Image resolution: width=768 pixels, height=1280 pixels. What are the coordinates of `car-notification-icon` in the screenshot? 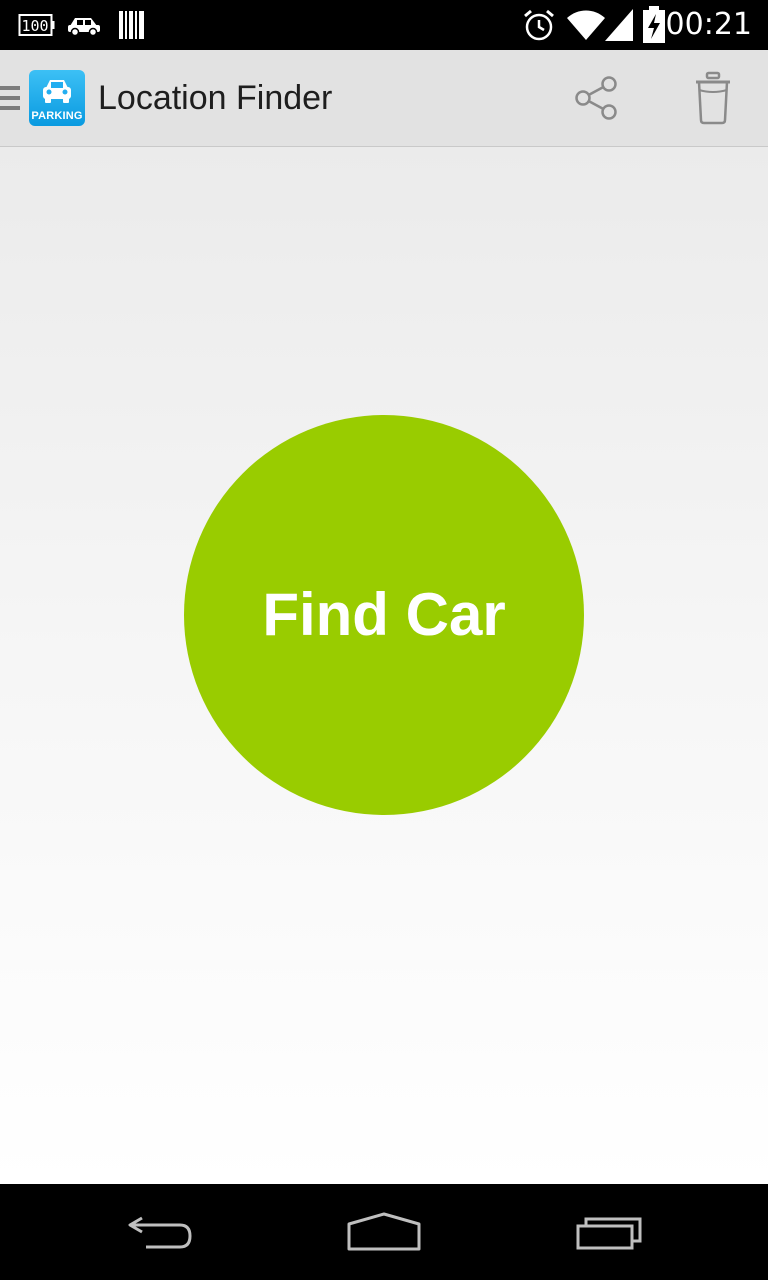 It's located at (84, 27).